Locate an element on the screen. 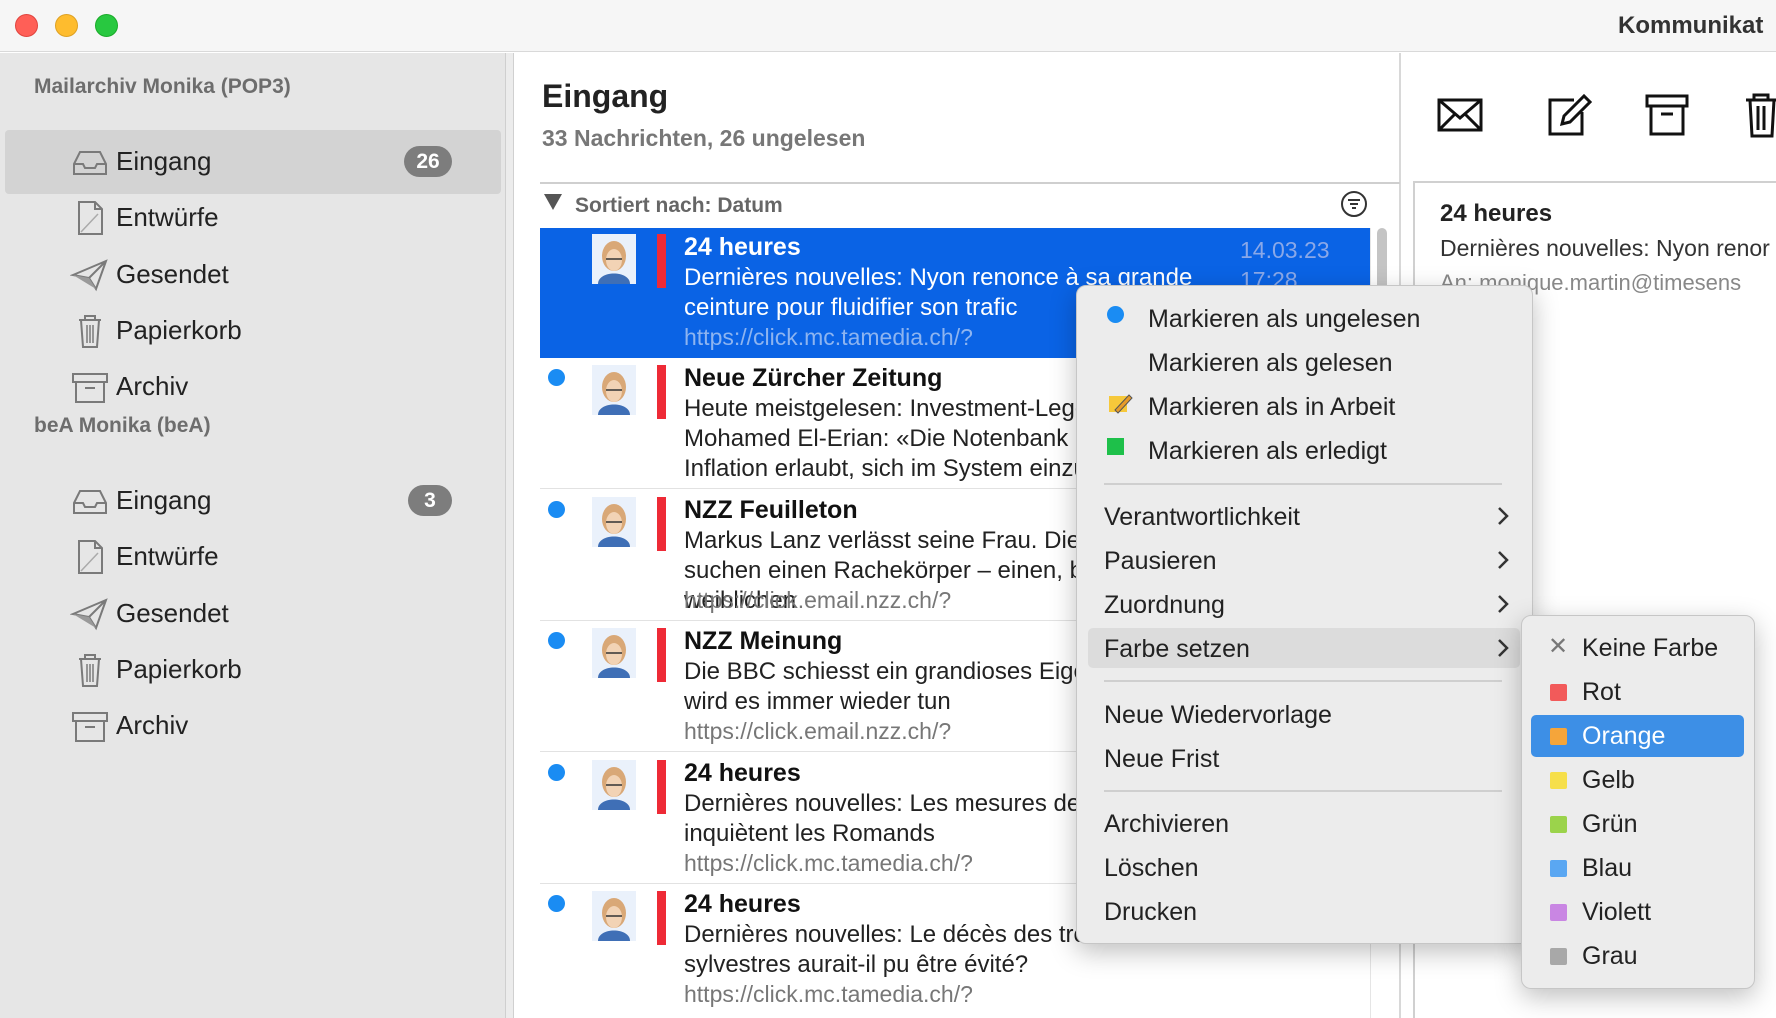 The height and width of the screenshot is (1018, 1776). account-header: beA Monika (beA) is located at coordinates (122, 426).